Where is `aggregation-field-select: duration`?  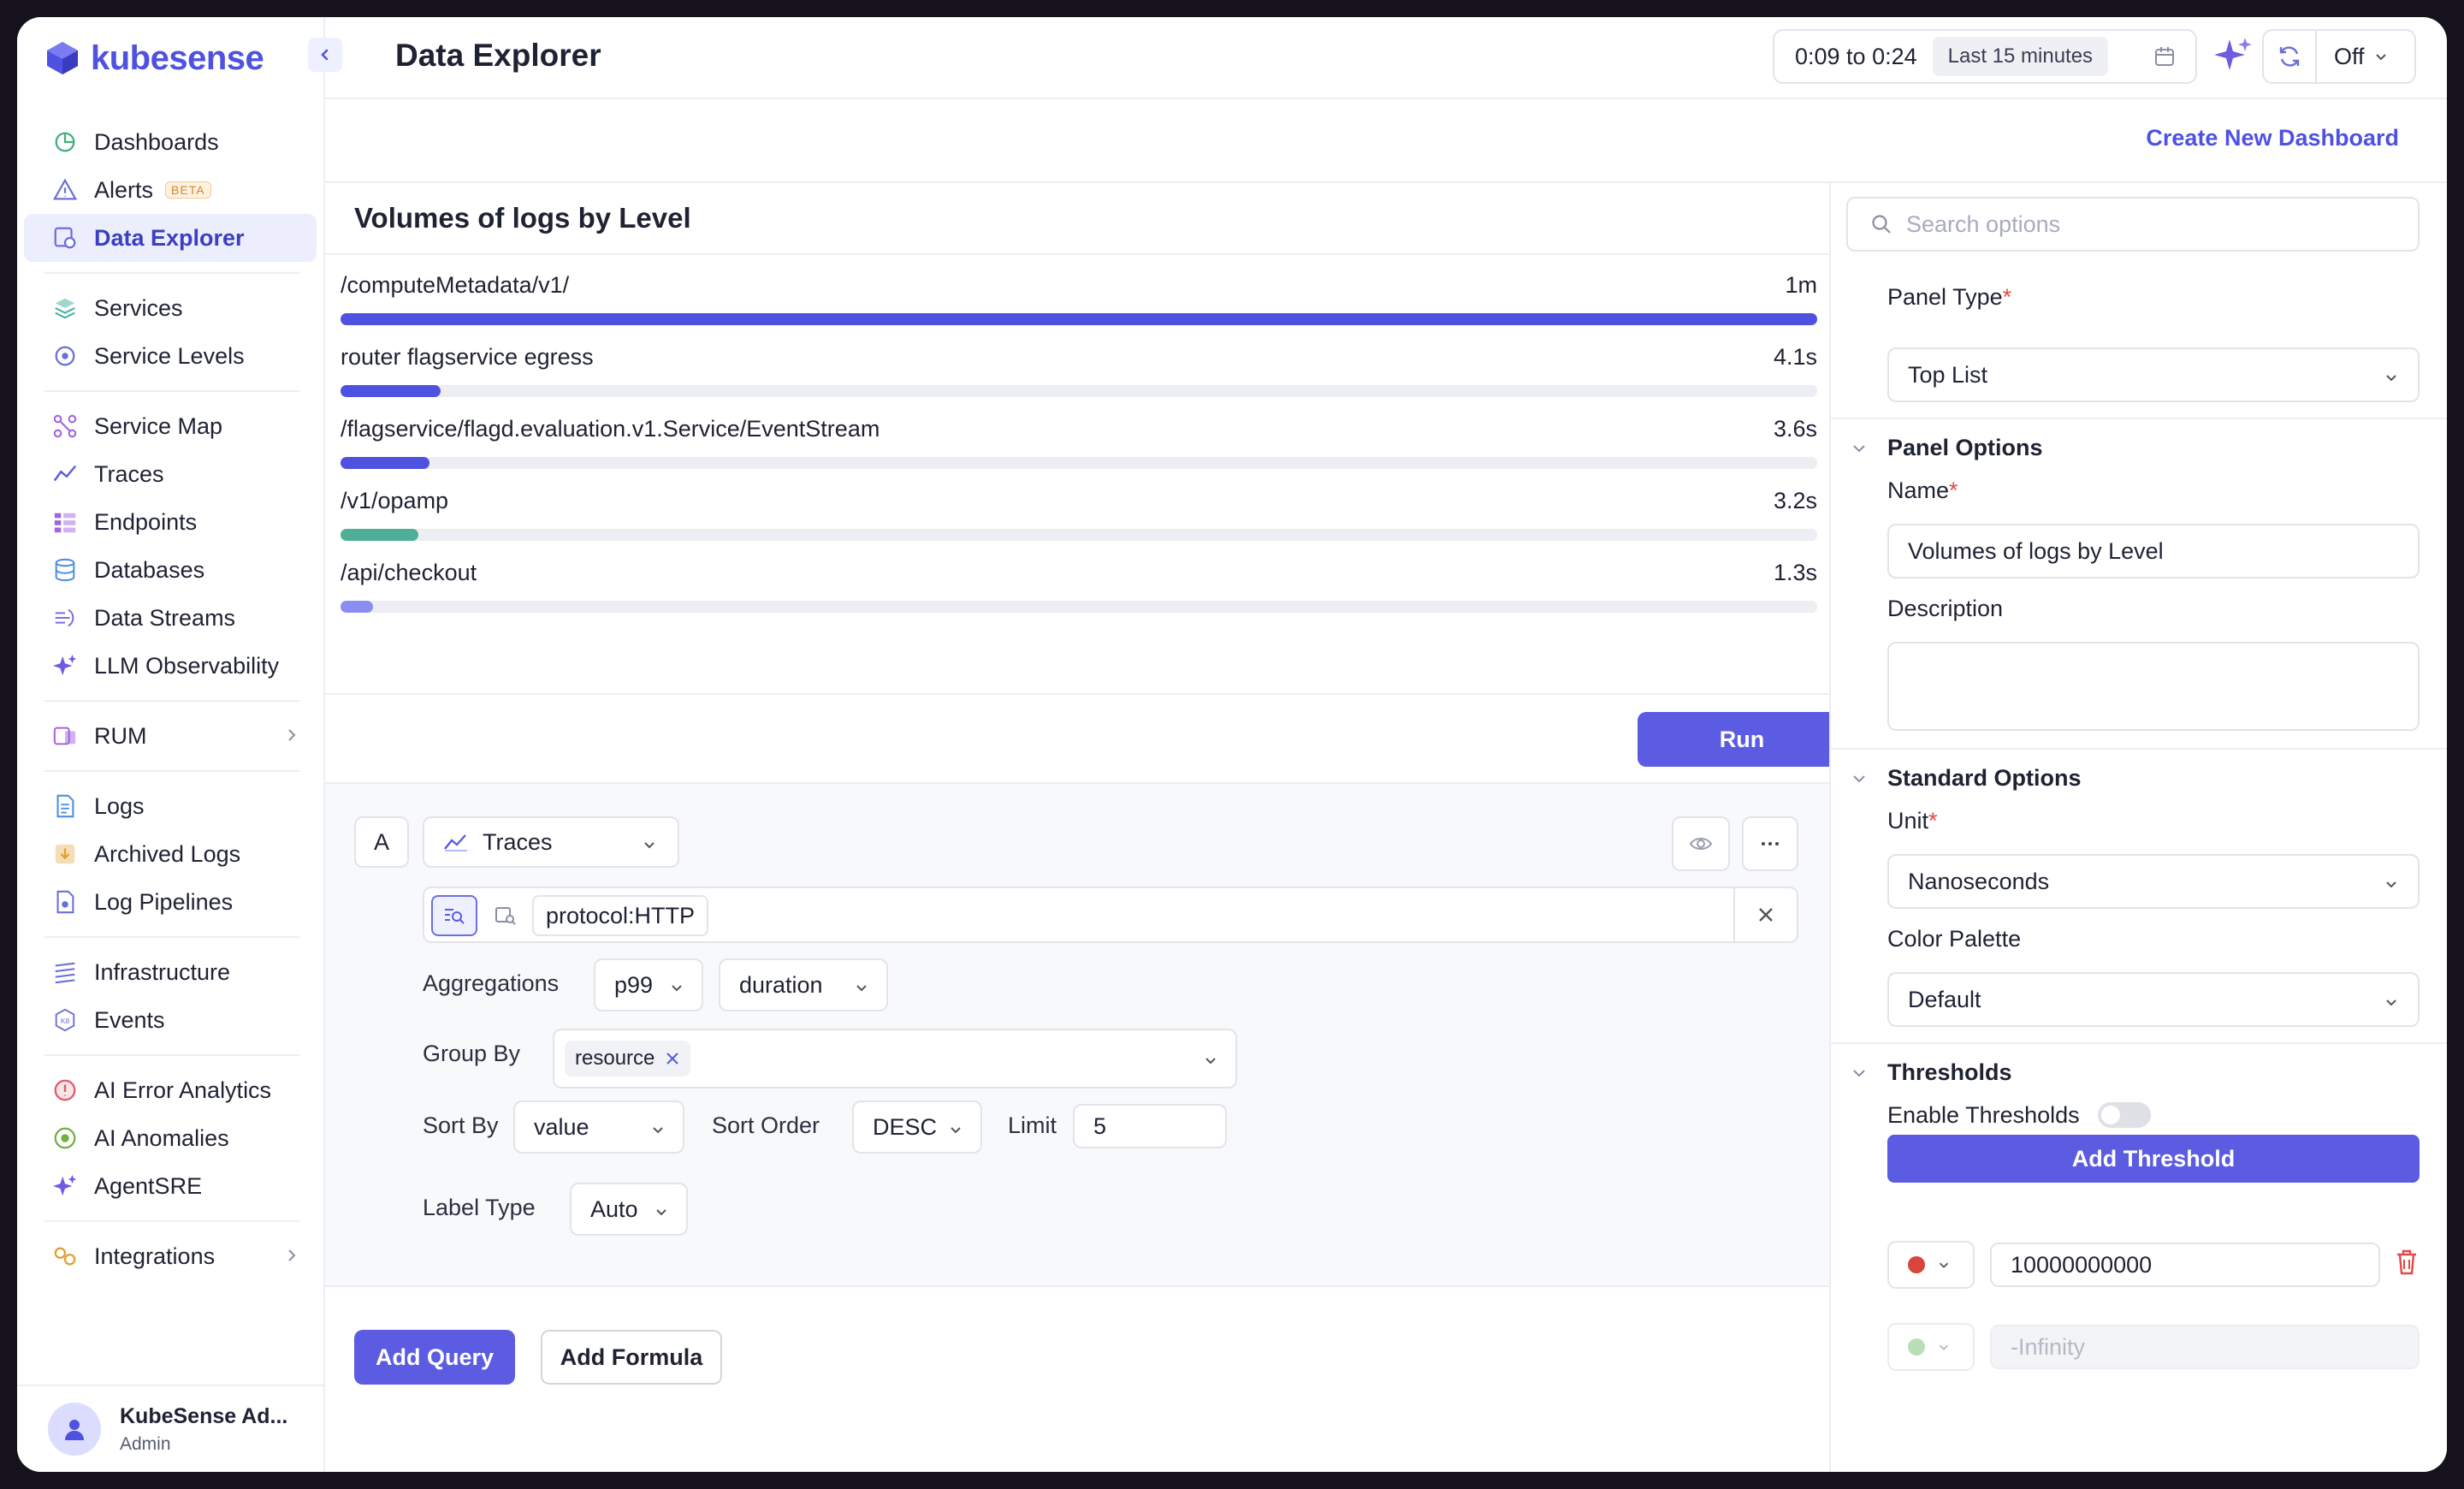
aggregation-field-select: duration is located at coordinates (803, 984).